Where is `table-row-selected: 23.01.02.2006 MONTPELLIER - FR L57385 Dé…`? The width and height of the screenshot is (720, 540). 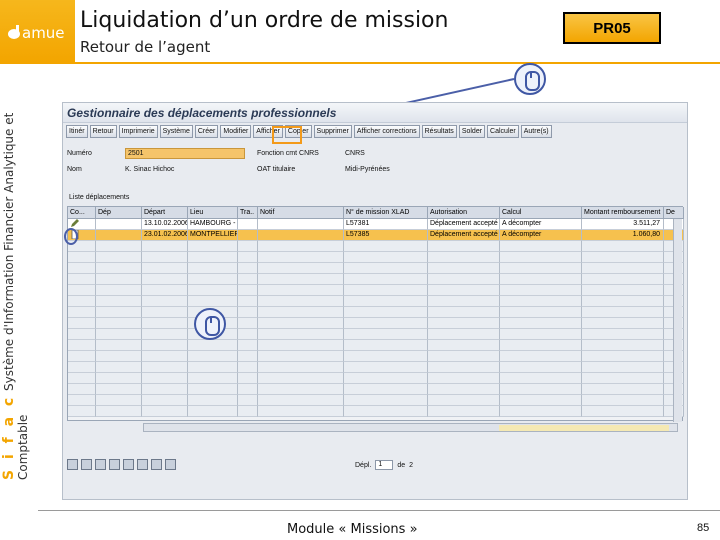 table-row-selected: 23.01.02.2006 MONTPELLIER - FR L57385 Dé… is located at coordinates (376, 235).